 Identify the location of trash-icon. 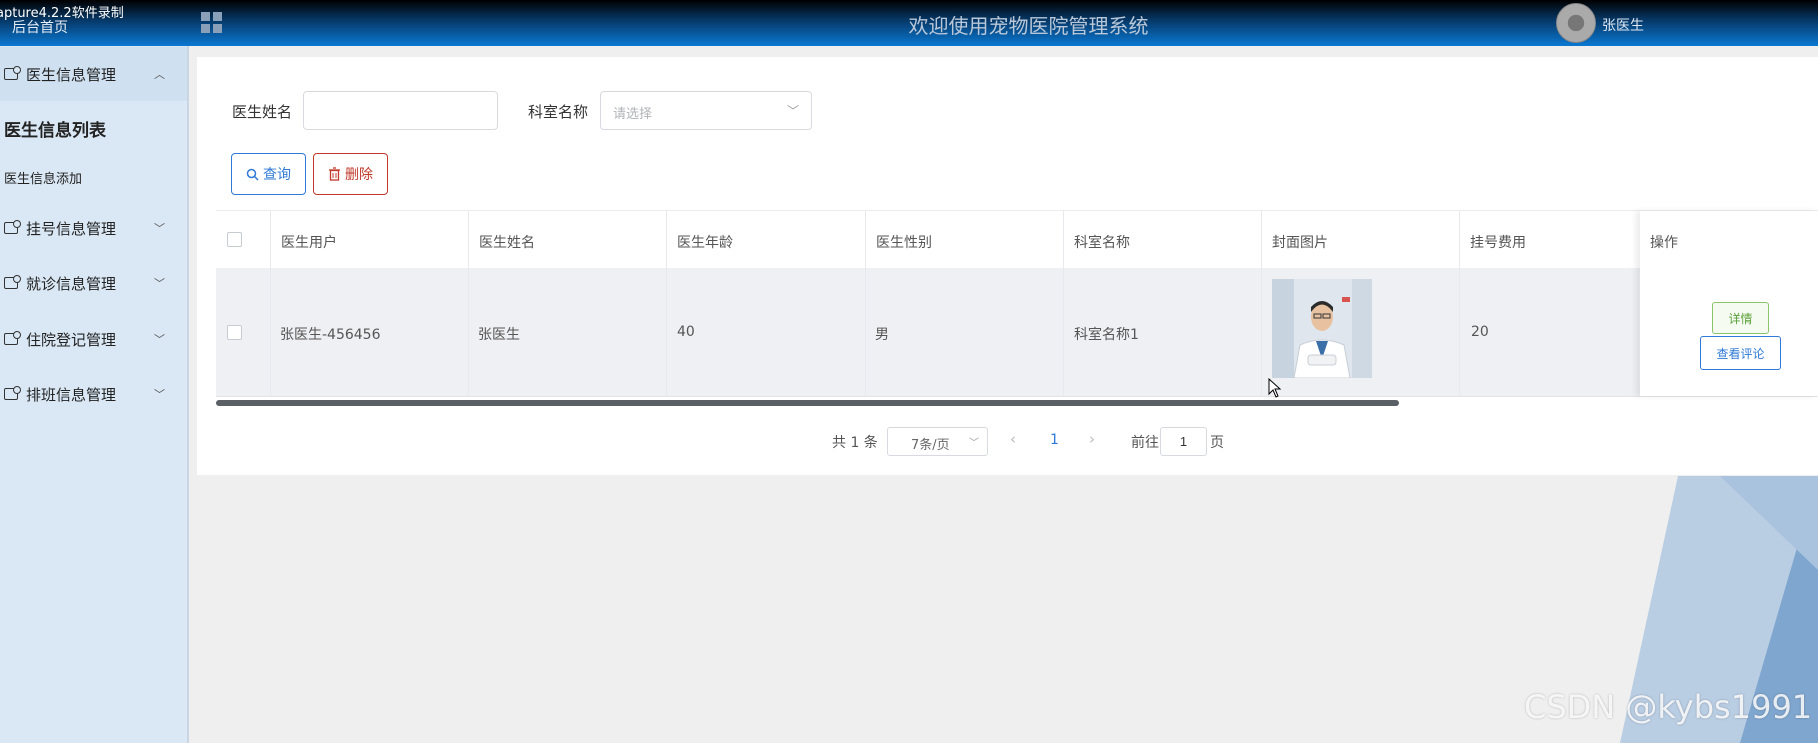
(334, 174).